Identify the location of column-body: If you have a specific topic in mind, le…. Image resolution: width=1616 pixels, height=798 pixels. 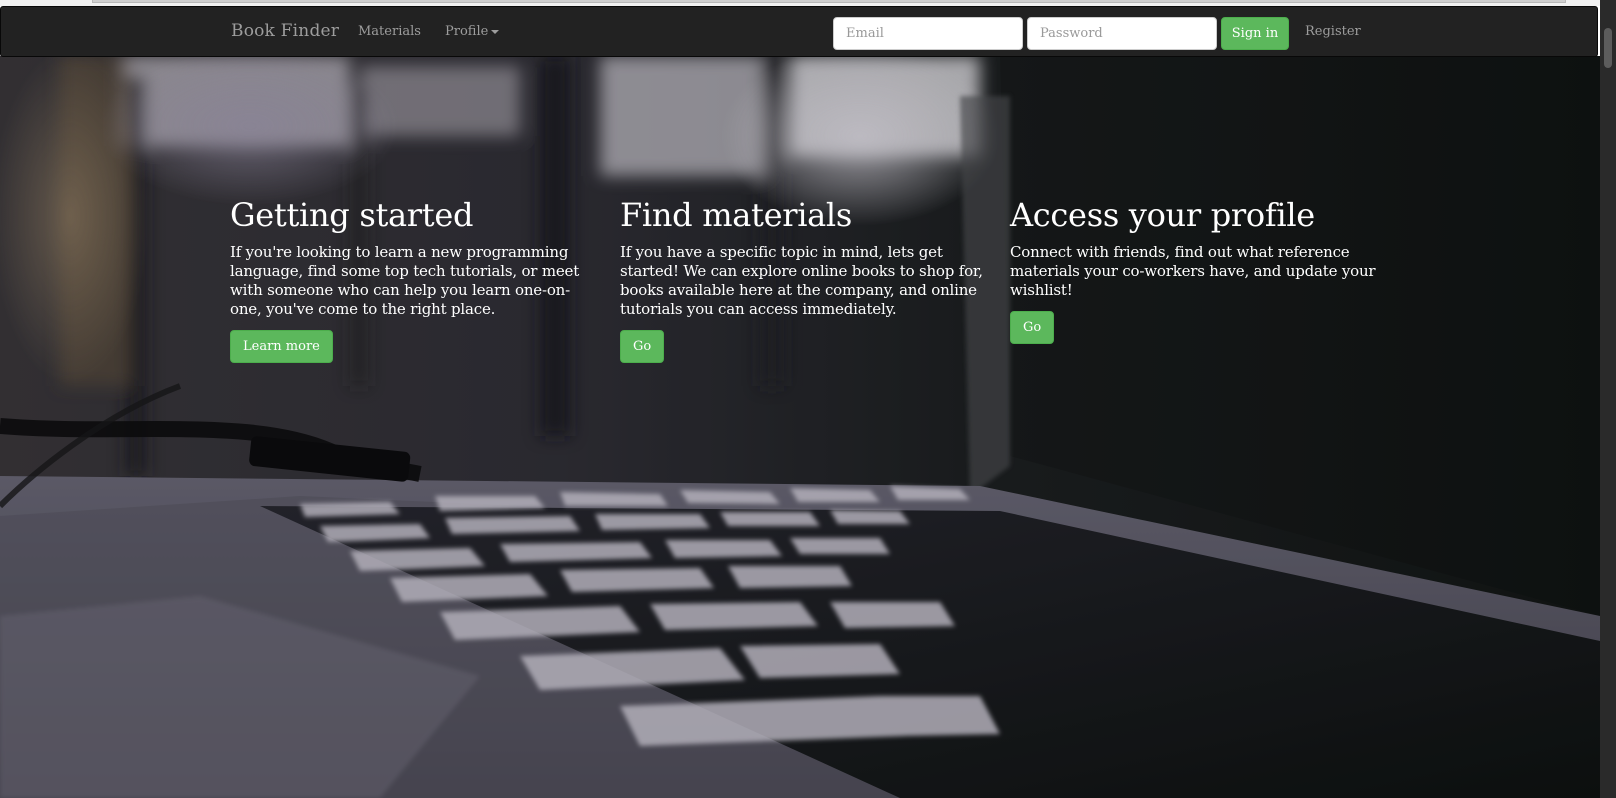
(801, 280).